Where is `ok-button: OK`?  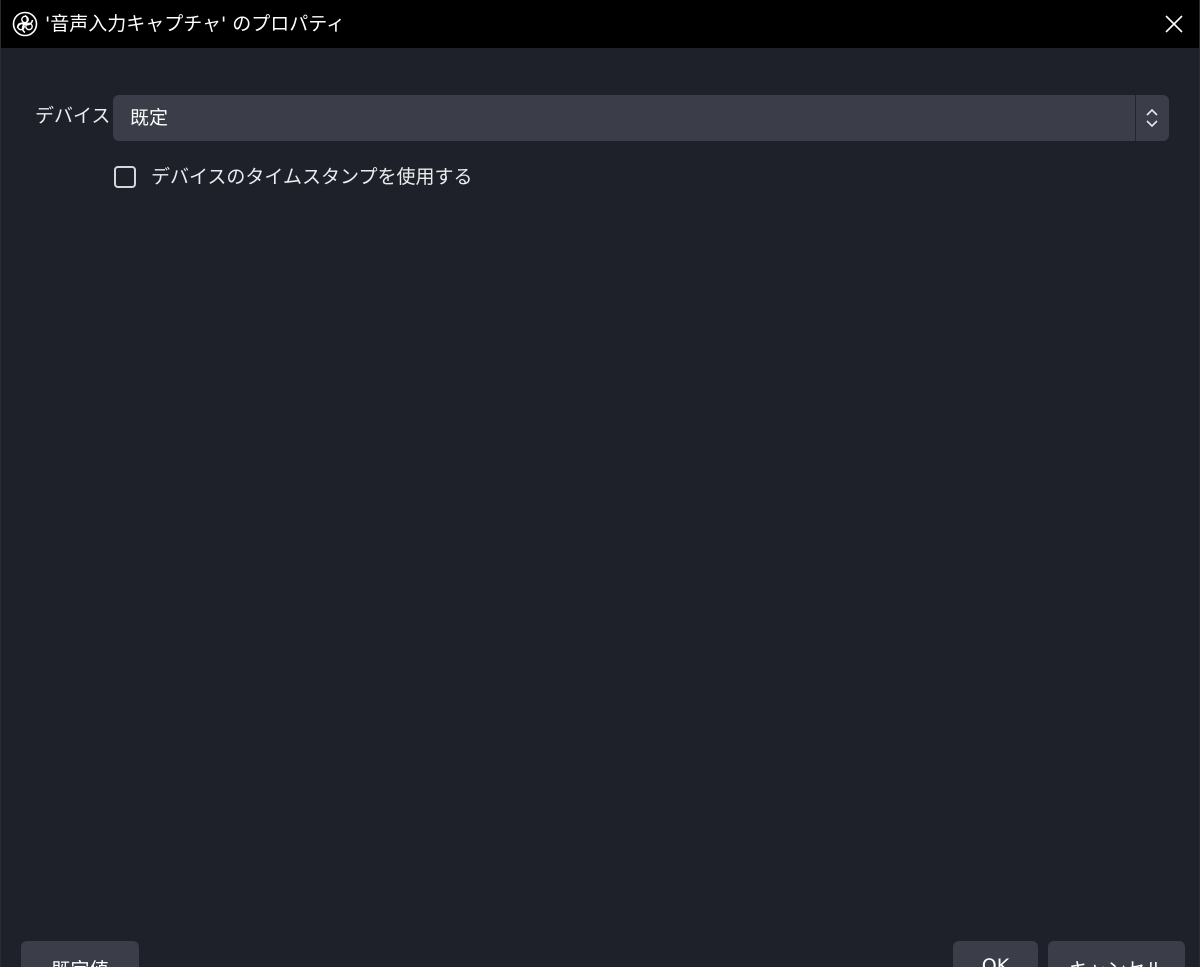
ok-button: OK is located at coordinates (995, 954).